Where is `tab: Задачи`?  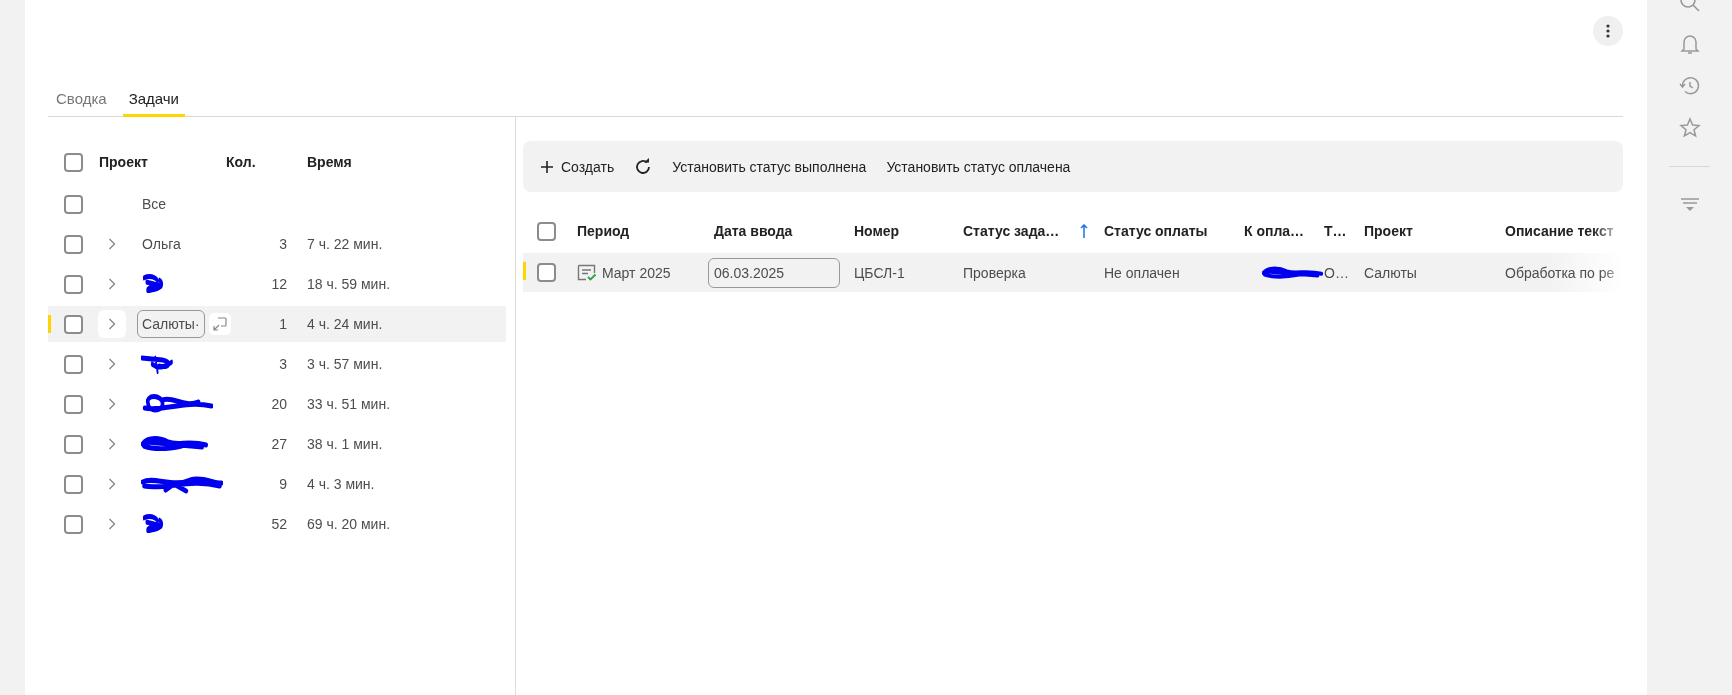
tab: Задачи is located at coordinates (153, 100).